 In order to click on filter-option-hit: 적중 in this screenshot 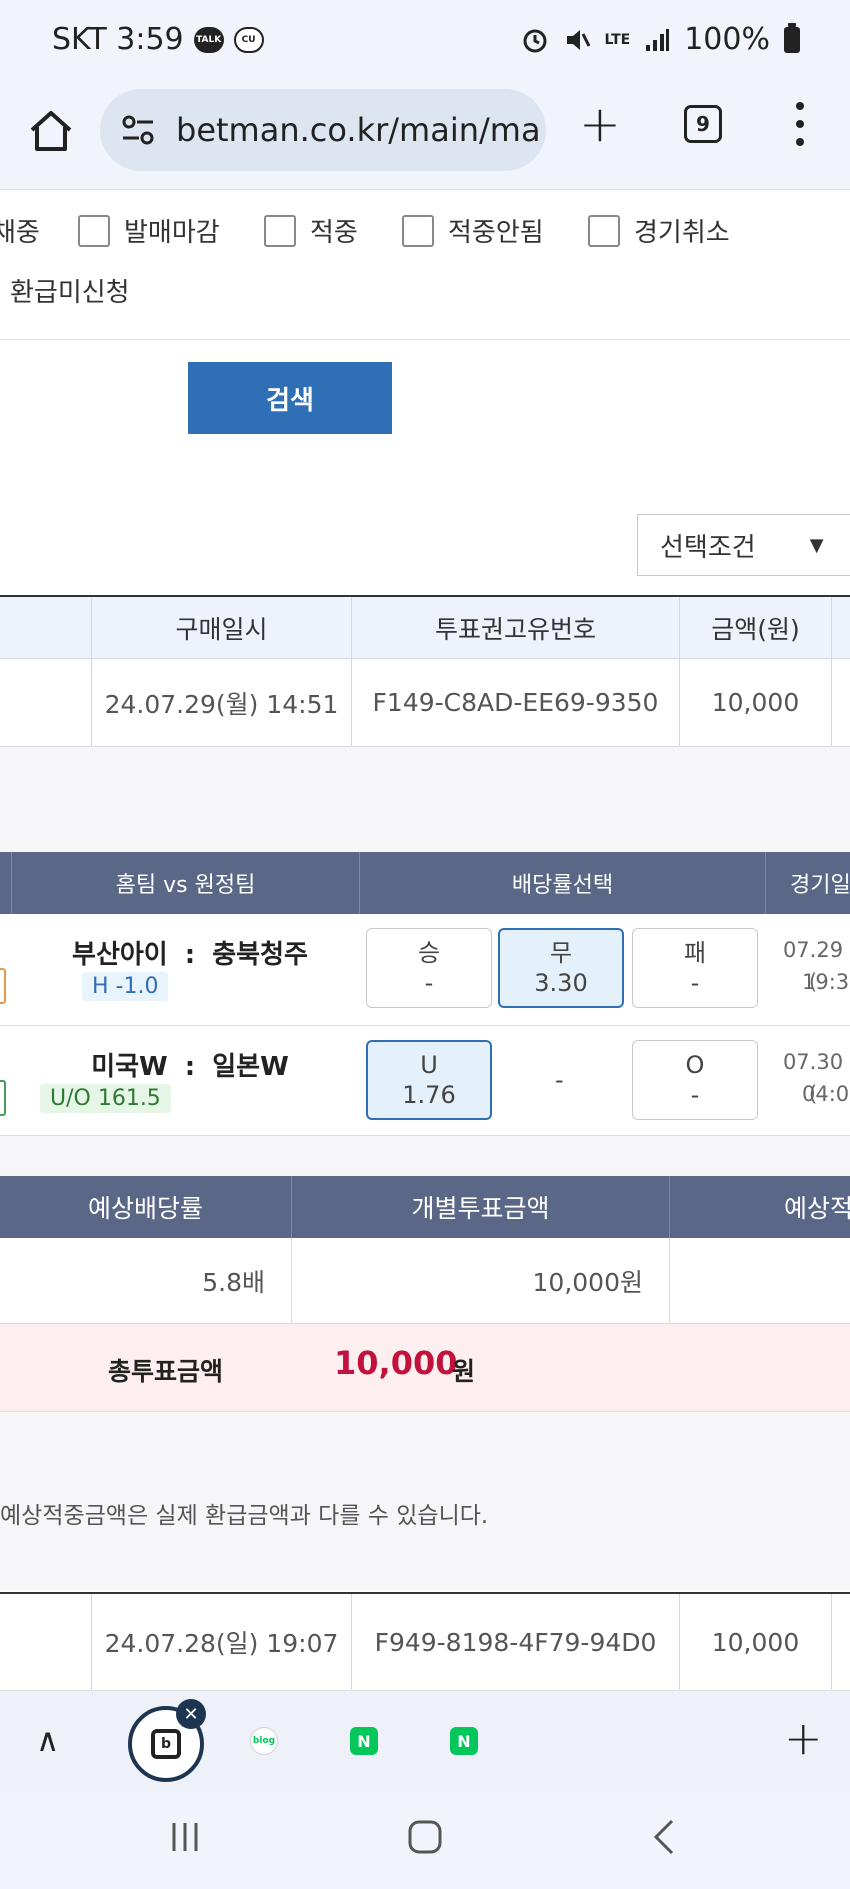, I will do `click(311, 230)`.